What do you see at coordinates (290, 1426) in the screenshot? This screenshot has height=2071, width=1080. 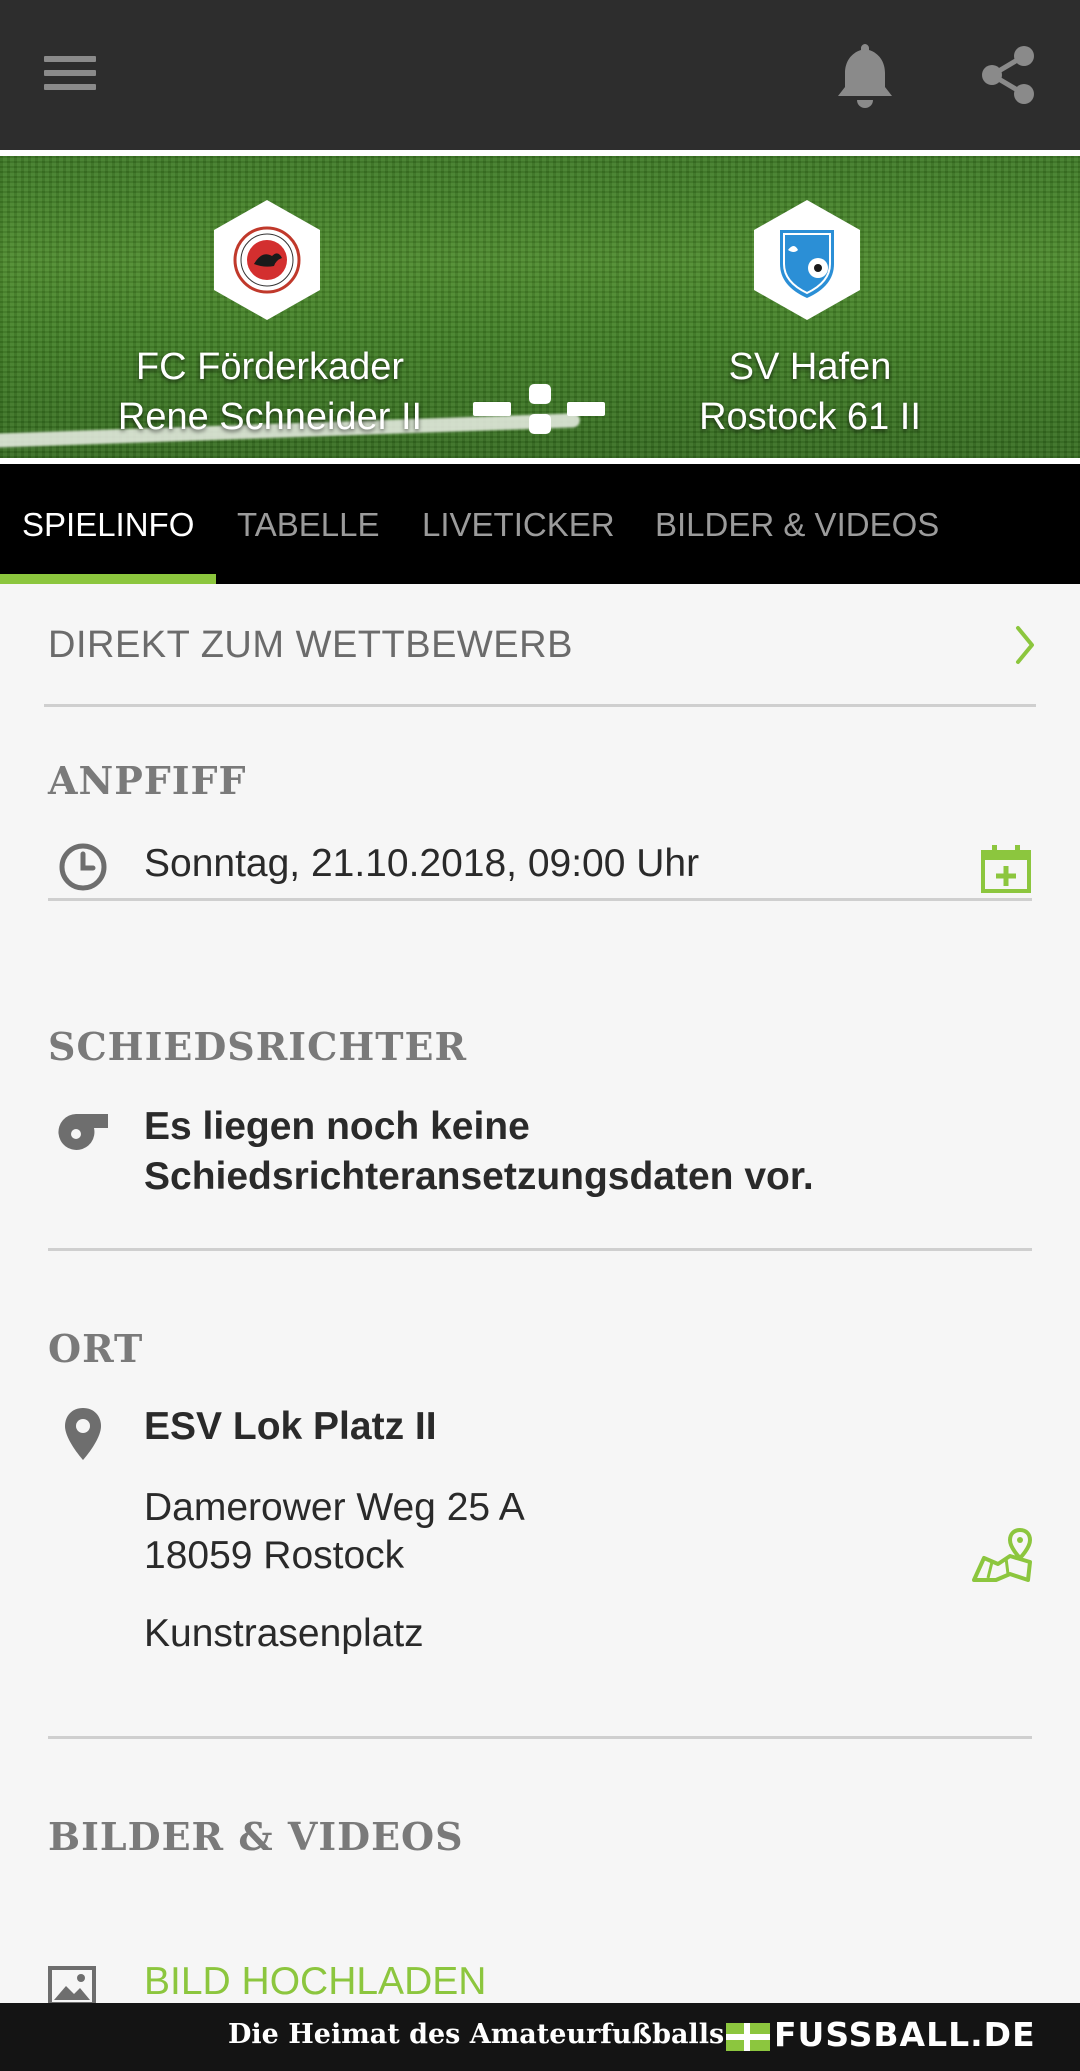 I see `venue-name: ESV Lok Platz II` at bounding box center [290, 1426].